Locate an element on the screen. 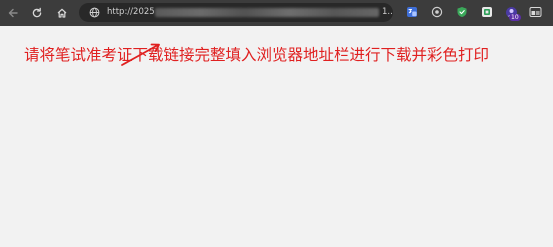 The image size is (553, 247). window-panel-icon is located at coordinates (535, 12).